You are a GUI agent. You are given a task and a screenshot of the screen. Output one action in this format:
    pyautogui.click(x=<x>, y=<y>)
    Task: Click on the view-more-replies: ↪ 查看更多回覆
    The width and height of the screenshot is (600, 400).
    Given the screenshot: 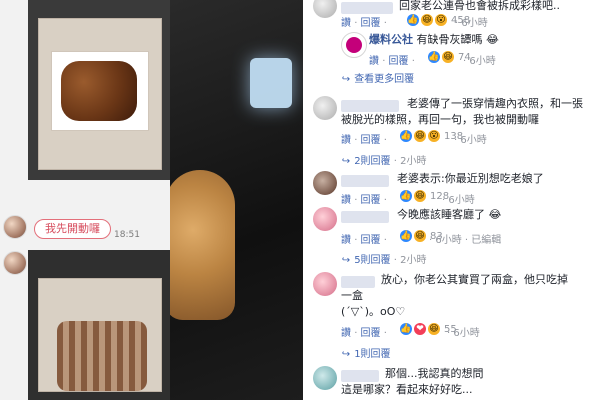 What is the action you would take?
    pyautogui.click(x=377, y=77)
    